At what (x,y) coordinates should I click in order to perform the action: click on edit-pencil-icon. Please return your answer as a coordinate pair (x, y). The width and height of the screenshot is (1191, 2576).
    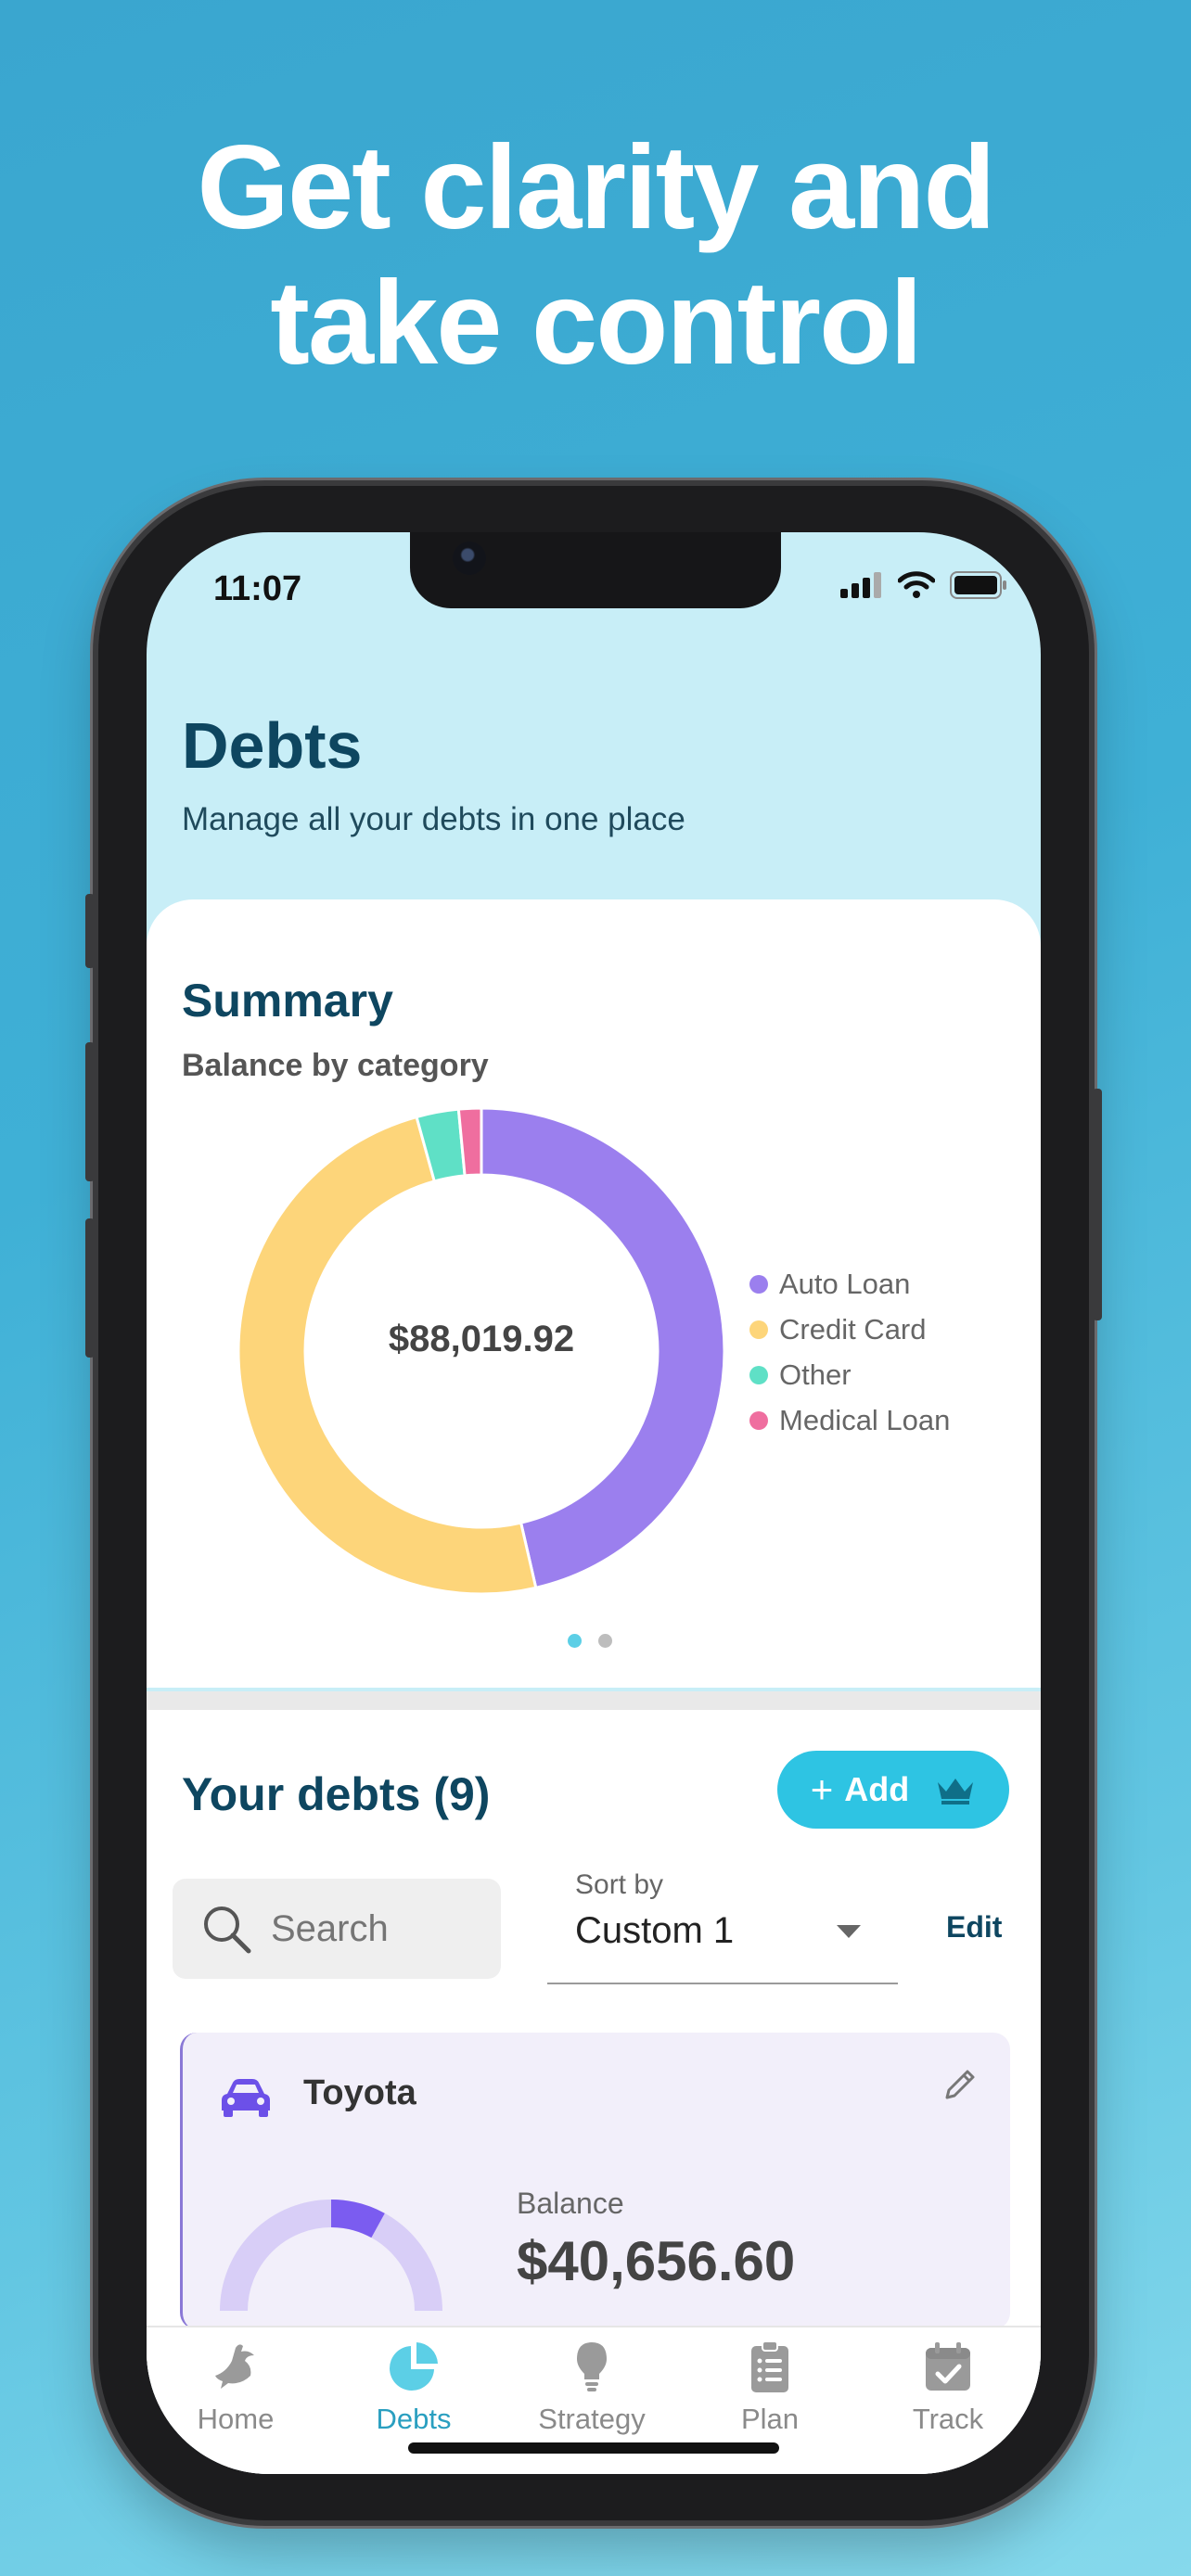
    Looking at the image, I should click on (959, 2085).